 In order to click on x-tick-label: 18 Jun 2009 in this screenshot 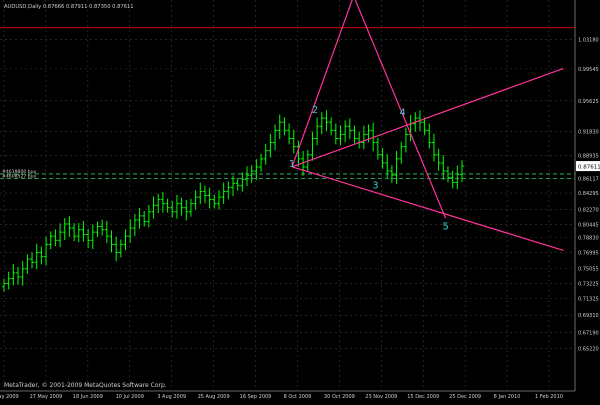, I will do `click(88, 397)`.